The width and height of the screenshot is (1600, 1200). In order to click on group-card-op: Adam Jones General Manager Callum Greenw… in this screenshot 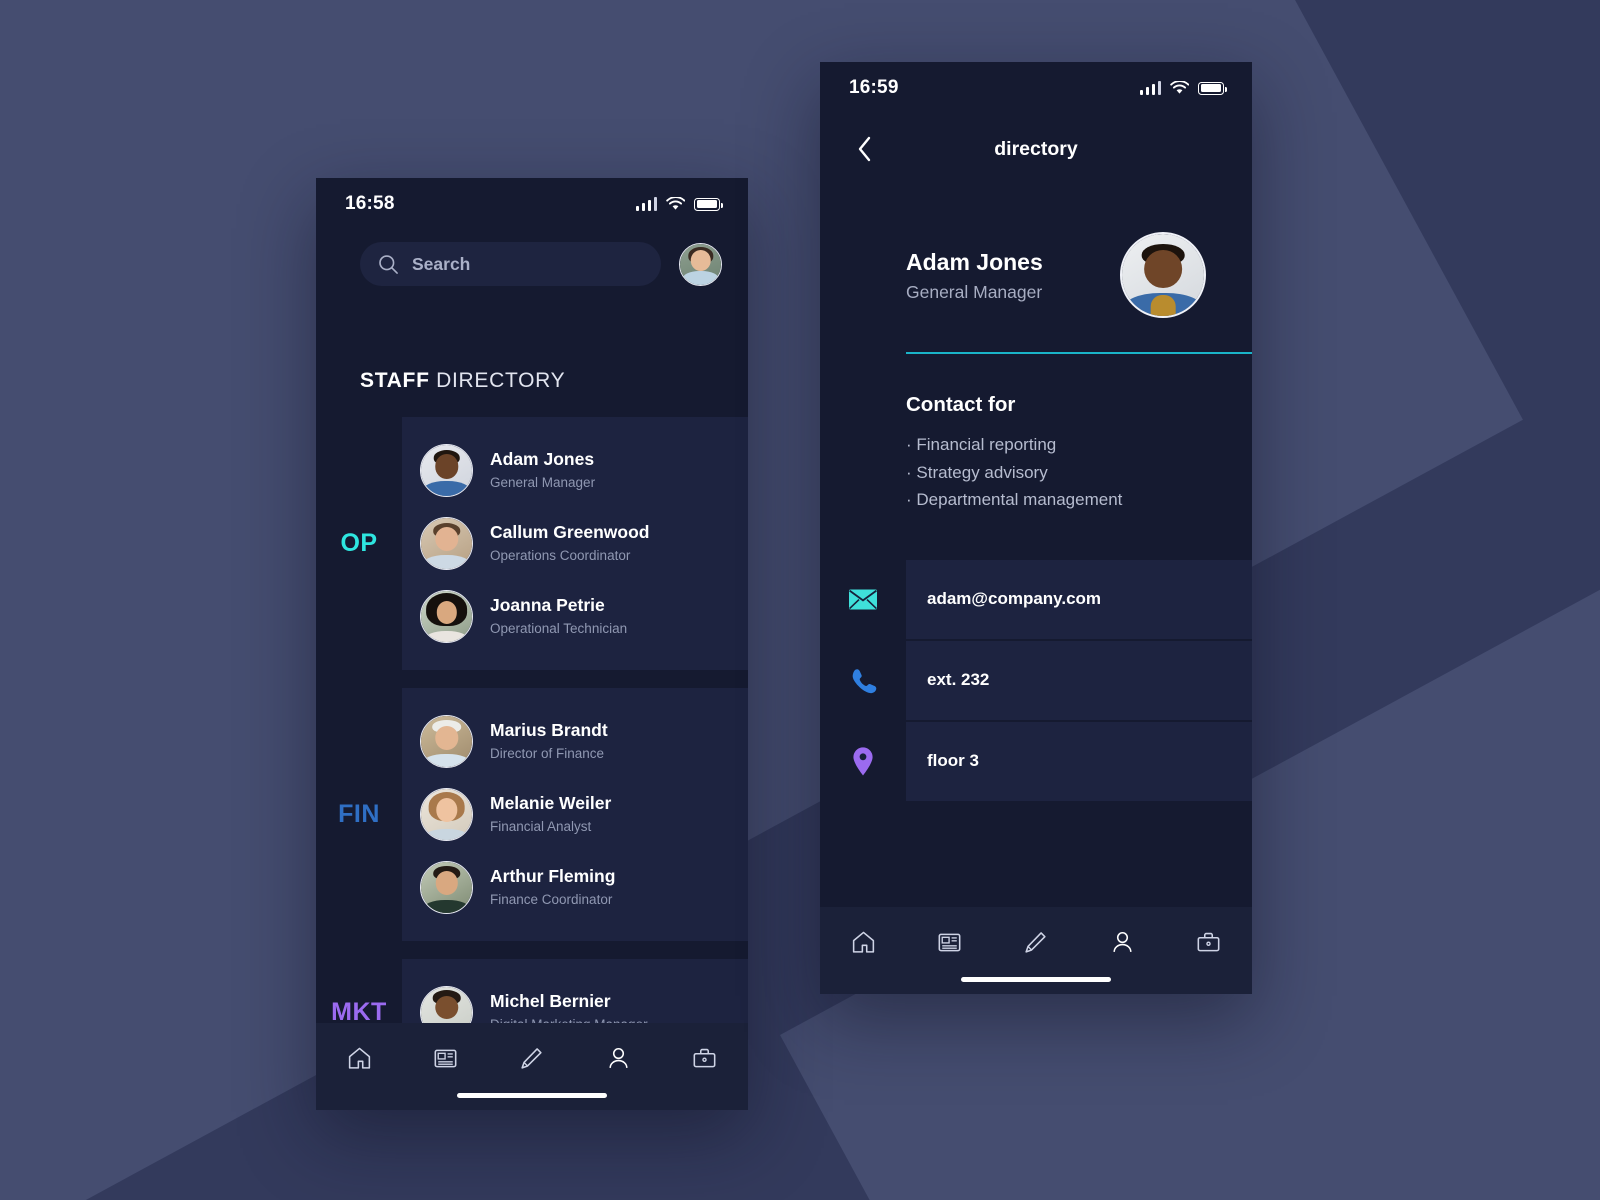, I will do `click(575, 543)`.